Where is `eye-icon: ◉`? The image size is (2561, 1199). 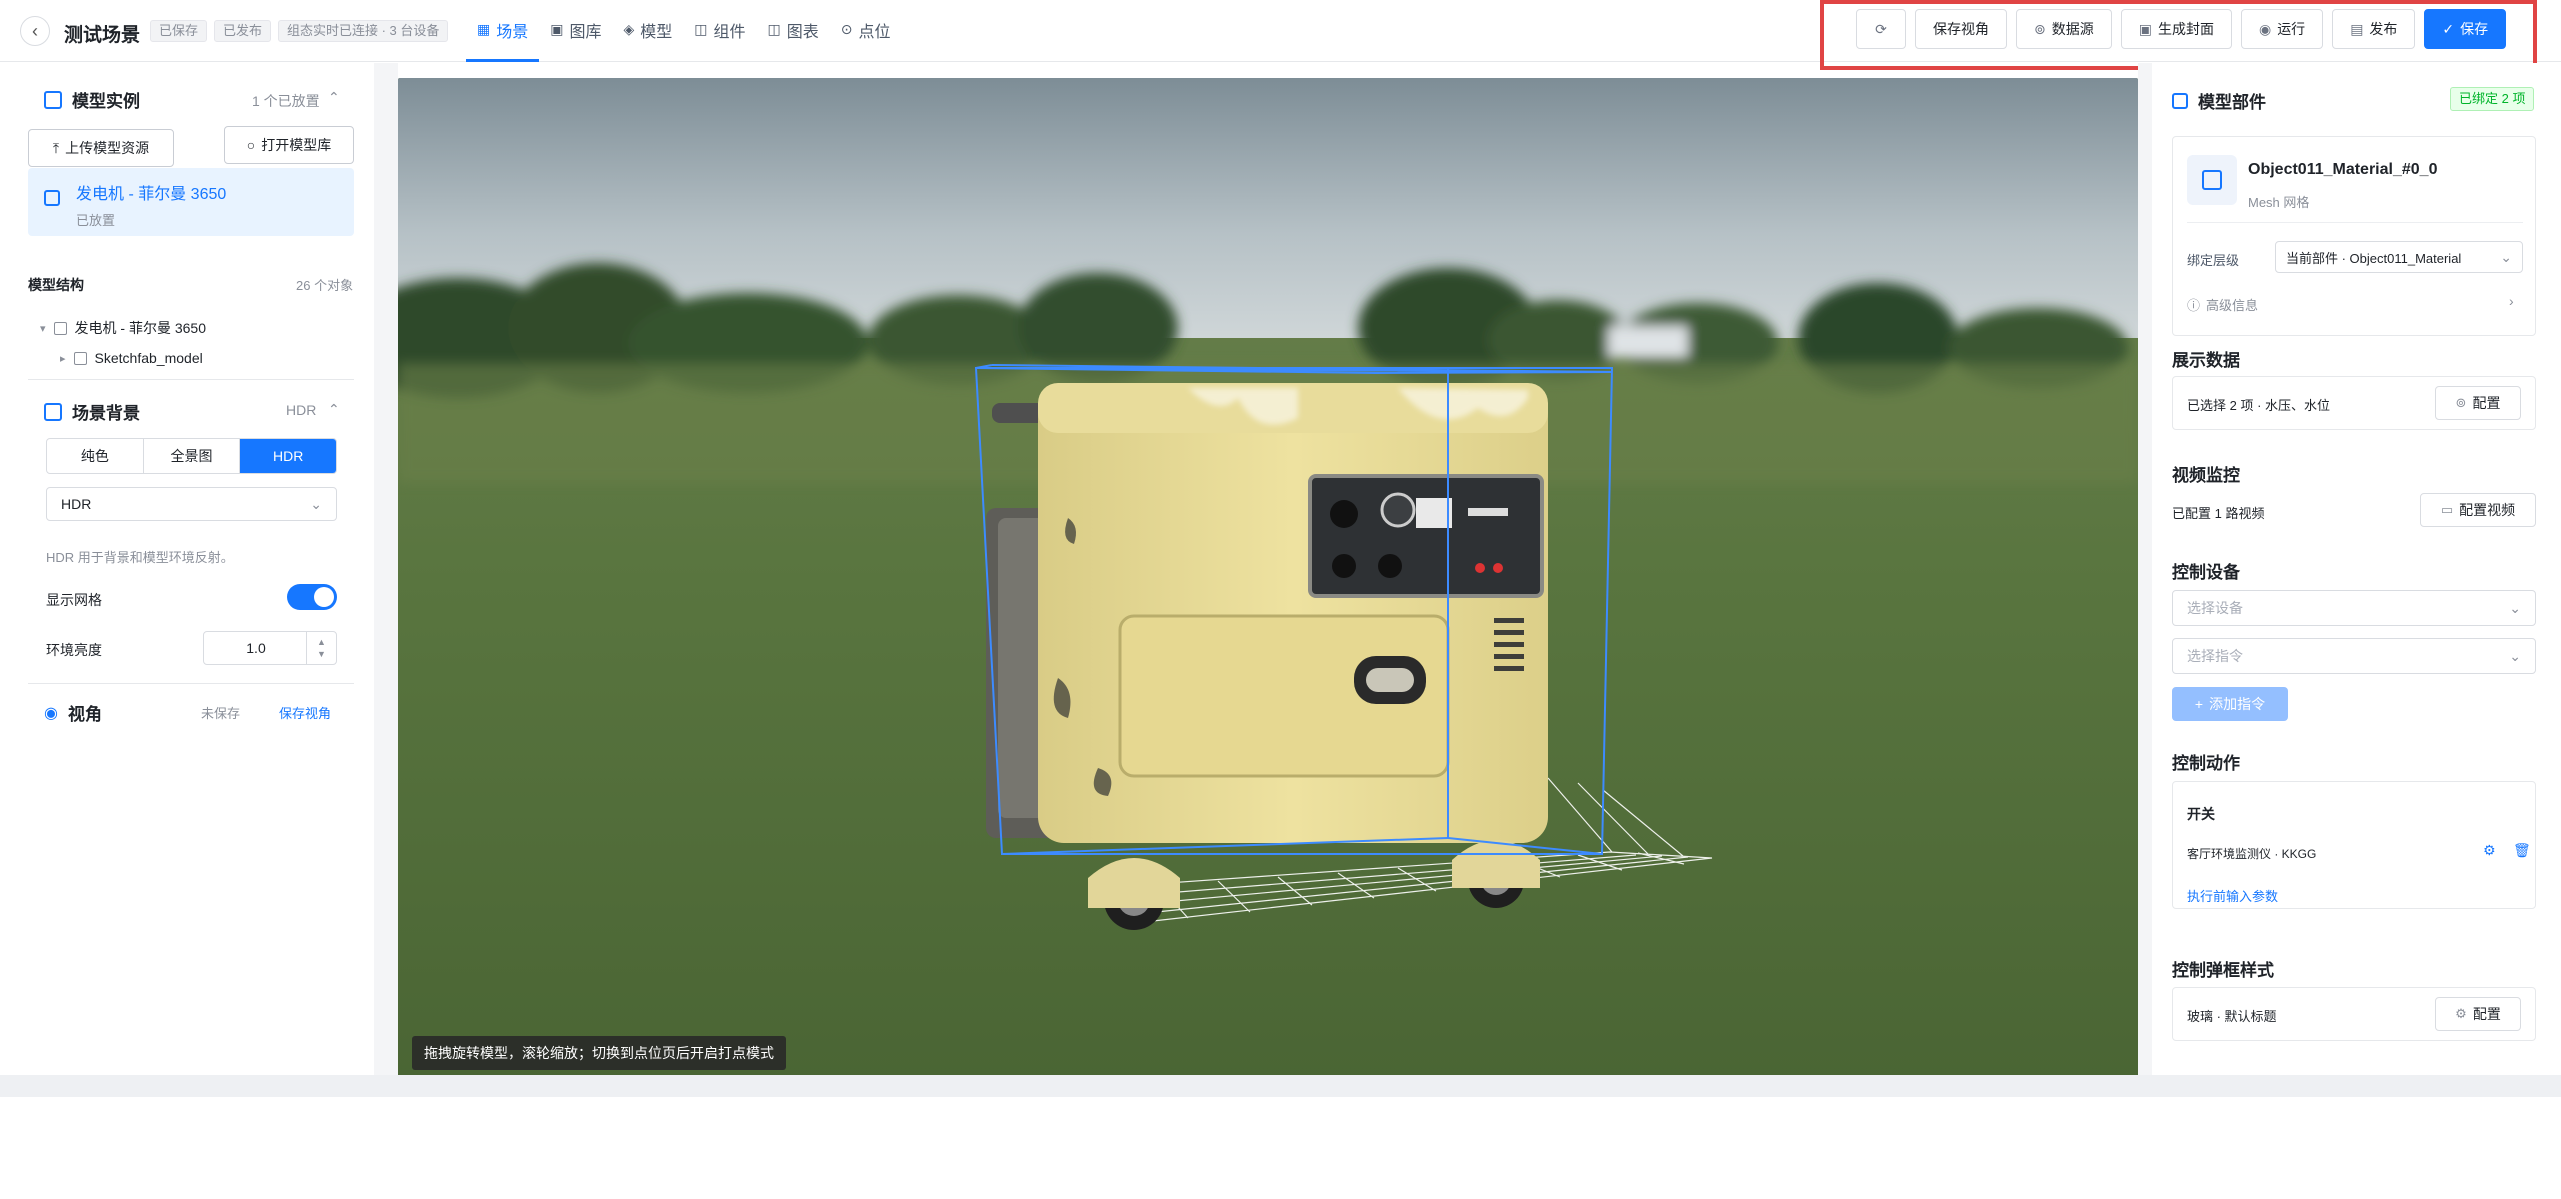
eye-icon: ◉ is located at coordinates (51, 713).